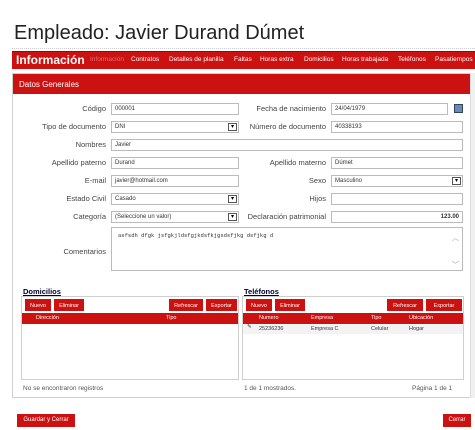  I want to click on tab-pasatiempos: Pasatiempos, so click(454, 59).